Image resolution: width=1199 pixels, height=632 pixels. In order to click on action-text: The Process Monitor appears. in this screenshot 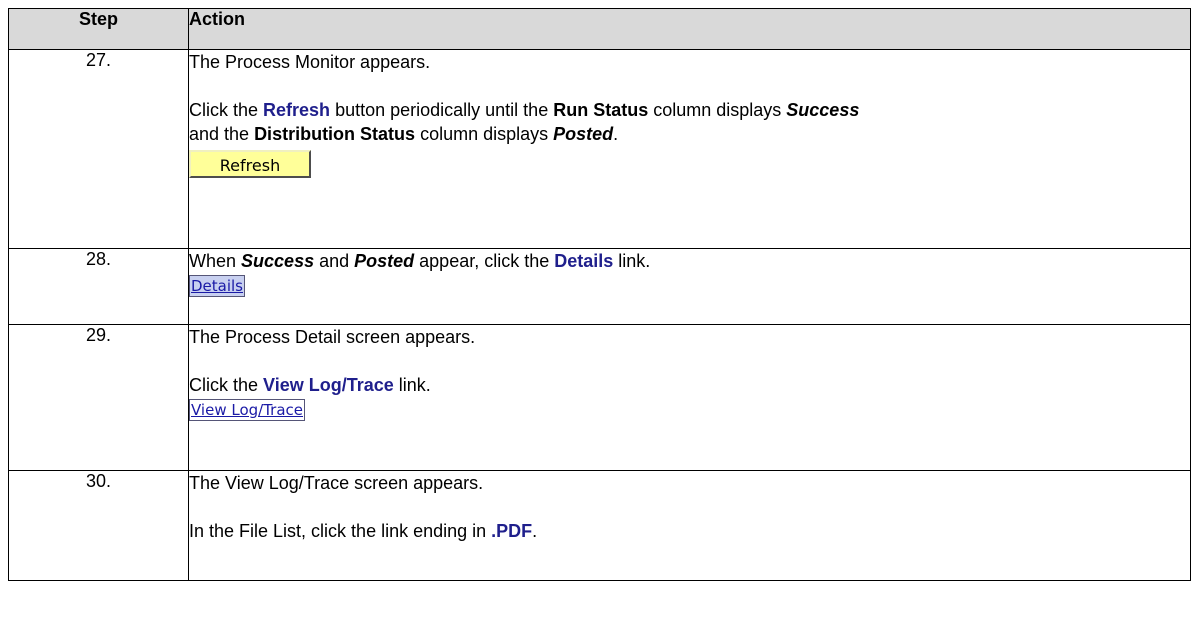, I will do `click(310, 62)`.